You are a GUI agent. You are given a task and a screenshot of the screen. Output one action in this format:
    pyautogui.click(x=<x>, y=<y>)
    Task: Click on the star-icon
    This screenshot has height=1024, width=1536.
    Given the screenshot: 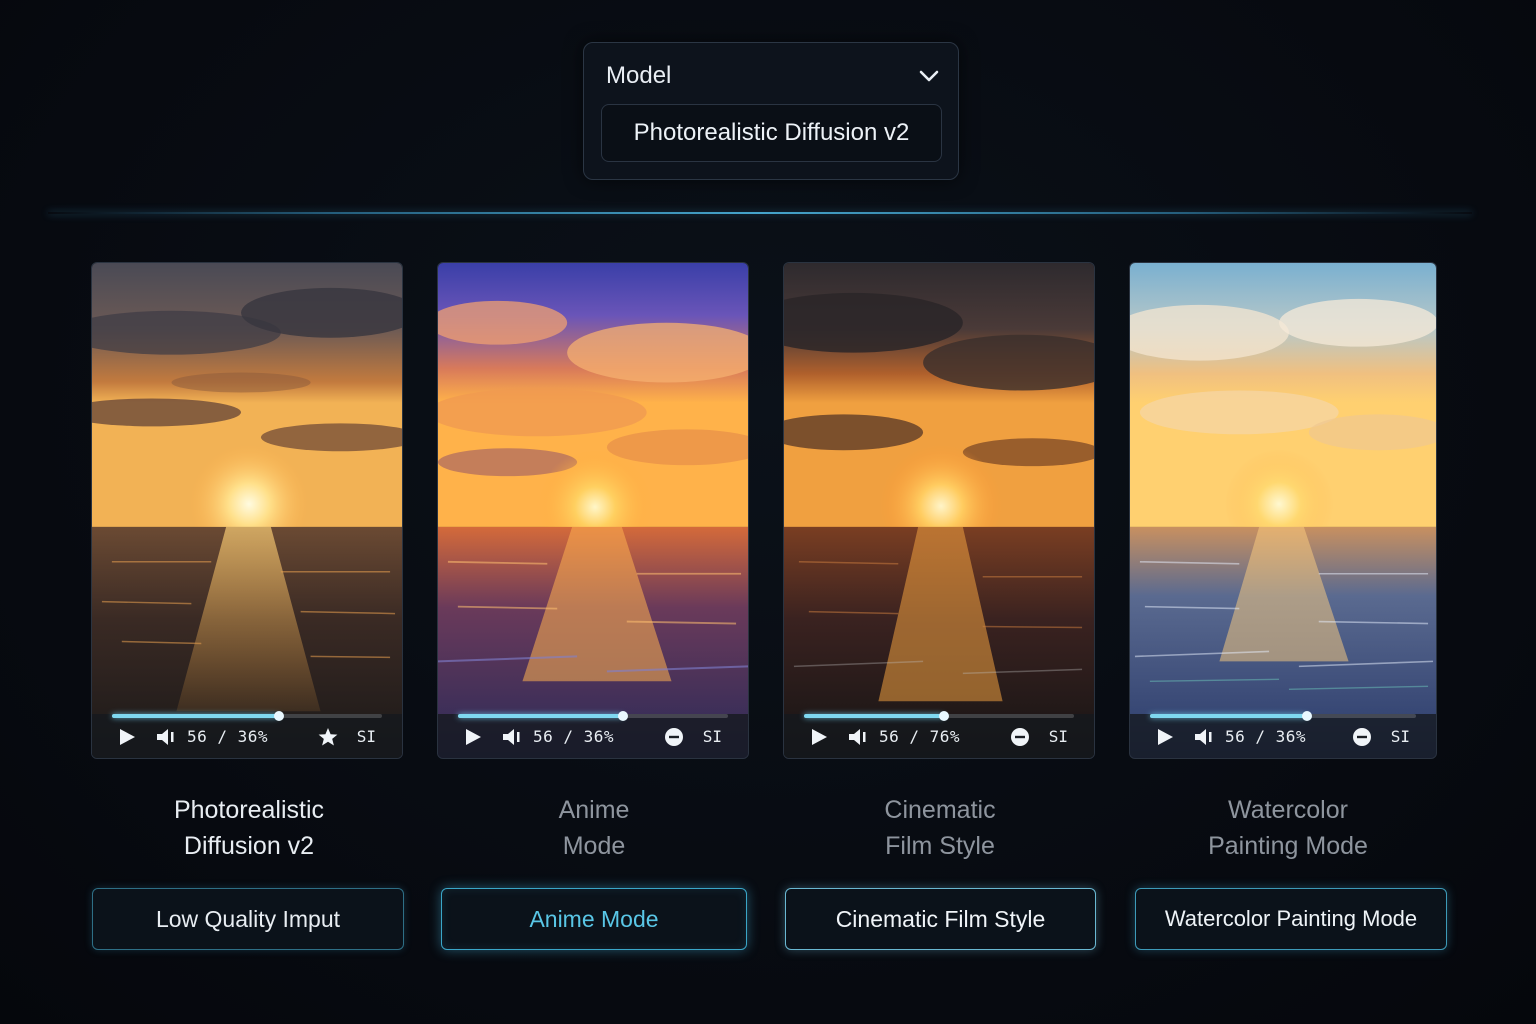 What is the action you would take?
    pyautogui.click(x=328, y=737)
    